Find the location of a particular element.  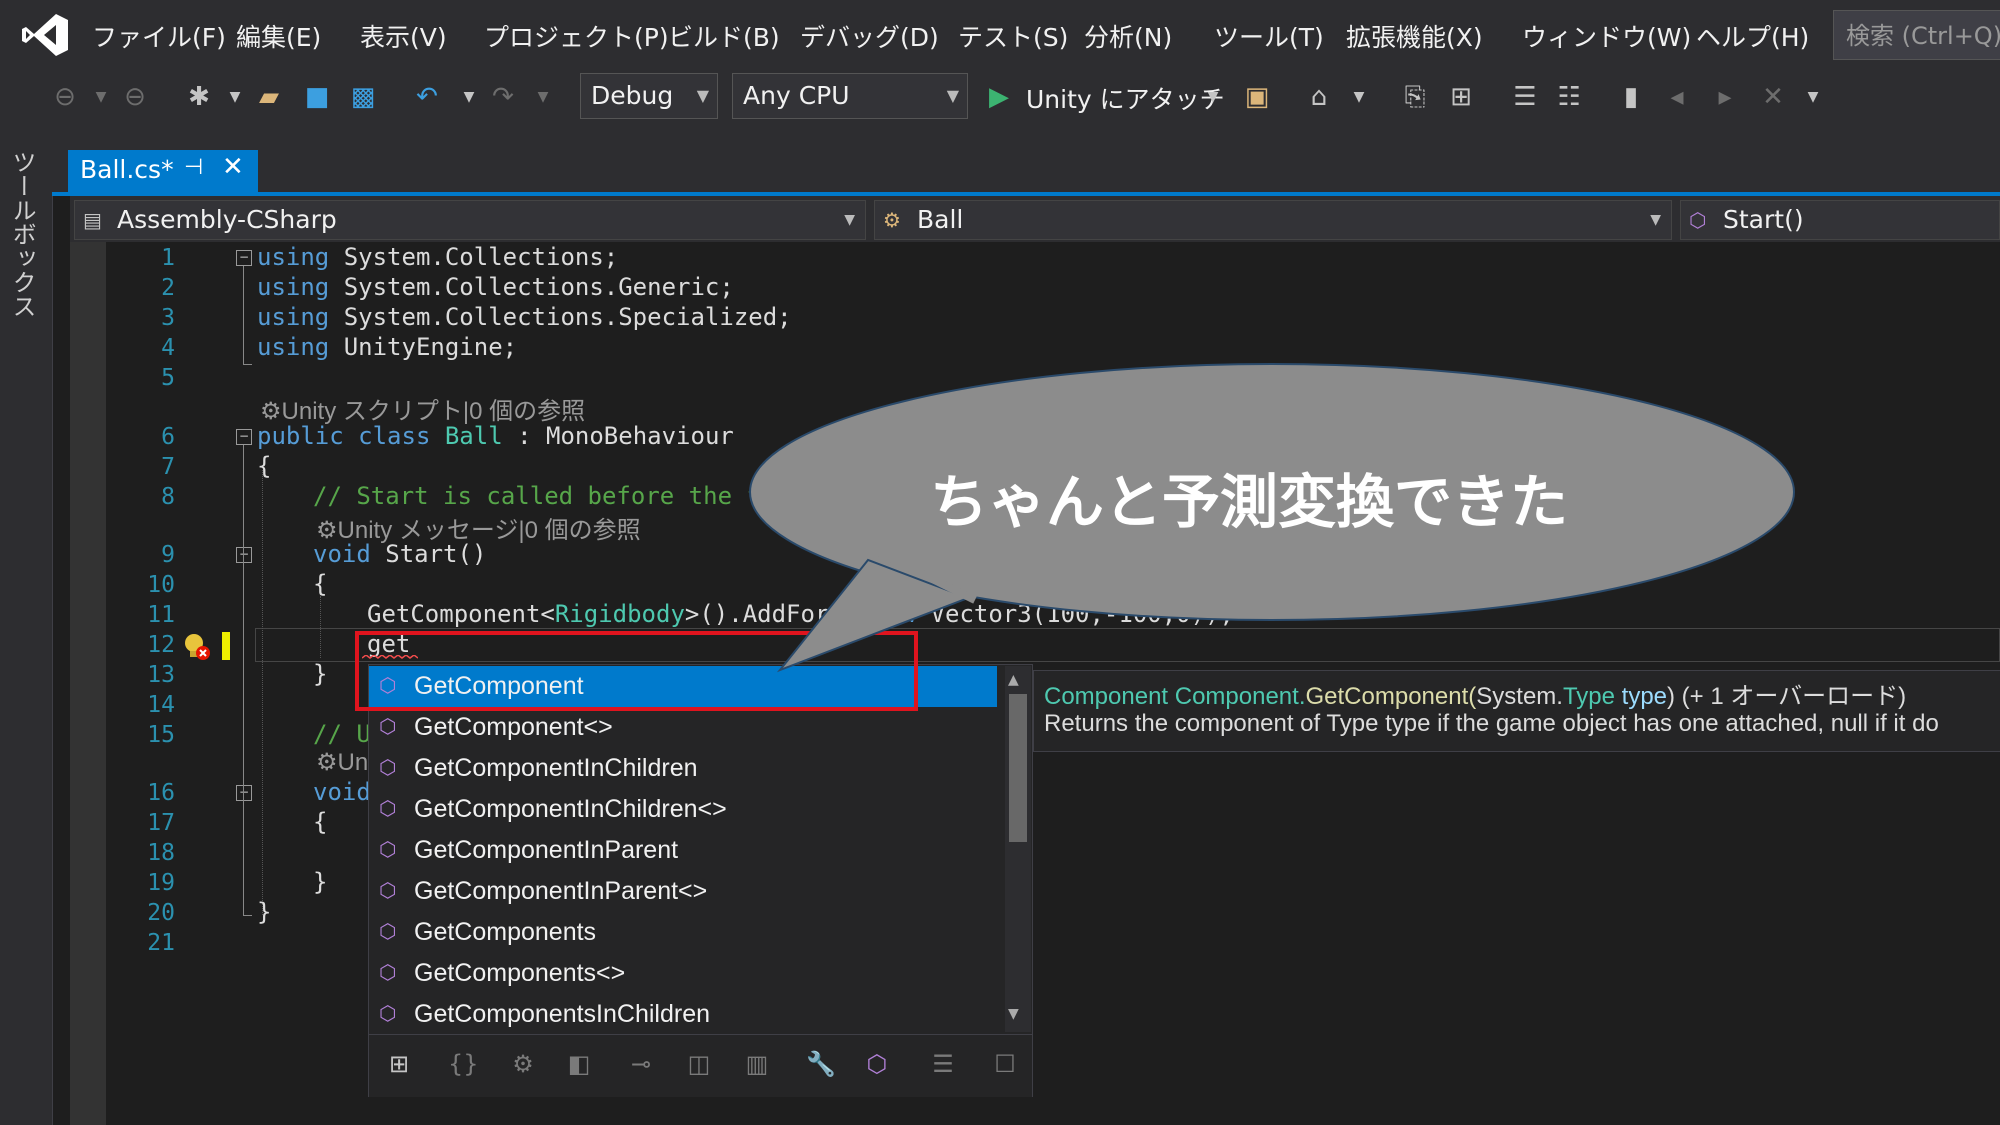

platform-dropdown: Any CPU ▼ is located at coordinates (850, 96).